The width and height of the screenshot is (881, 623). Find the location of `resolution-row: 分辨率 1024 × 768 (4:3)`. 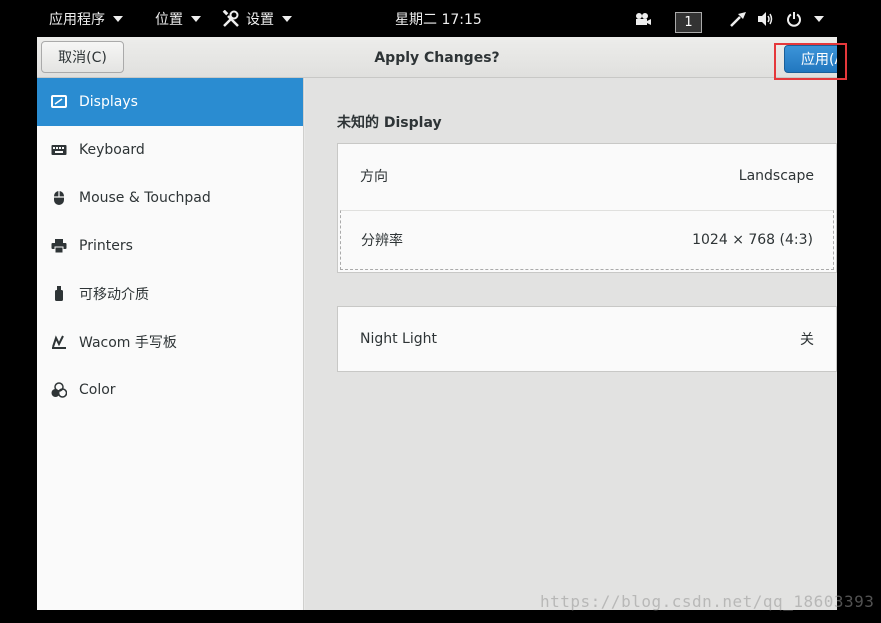

resolution-row: 分辨率 1024 × 768 (4:3) is located at coordinates (587, 240).